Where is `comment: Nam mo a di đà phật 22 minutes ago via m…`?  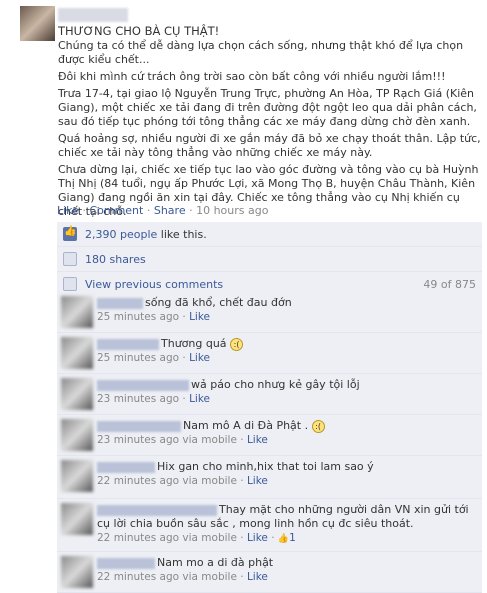 comment: Nam mo a di đà phật 22 minutes ago via m… is located at coordinates (269, 572).